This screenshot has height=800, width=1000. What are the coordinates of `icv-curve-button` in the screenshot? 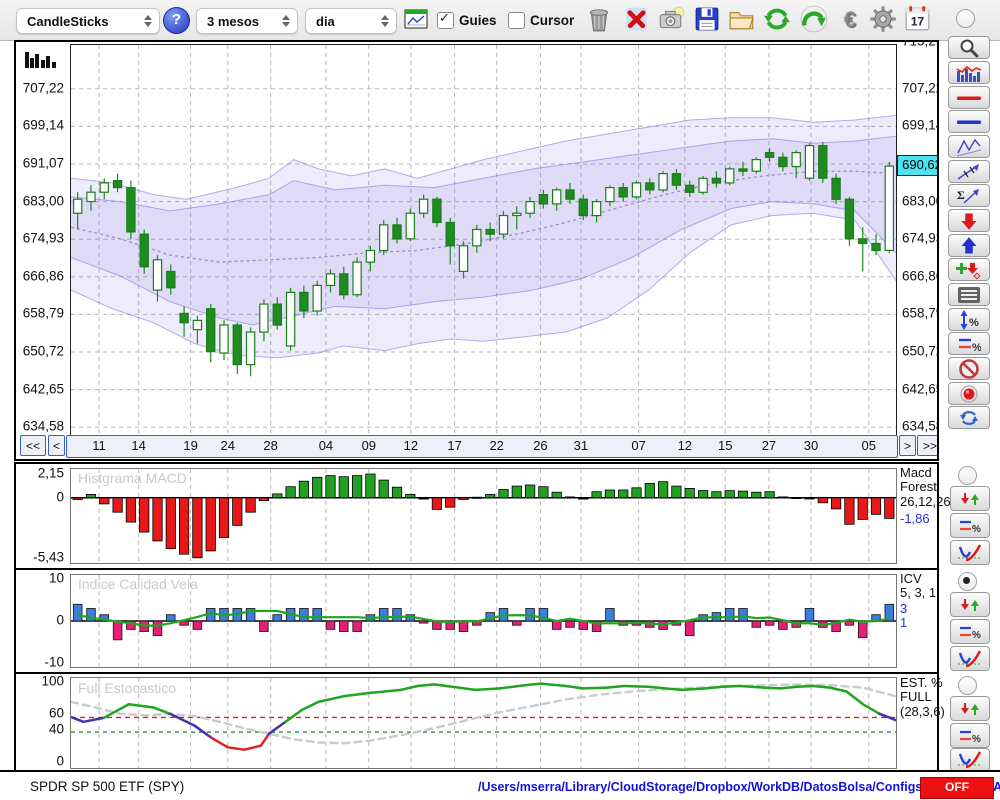 It's located at (970, 658).